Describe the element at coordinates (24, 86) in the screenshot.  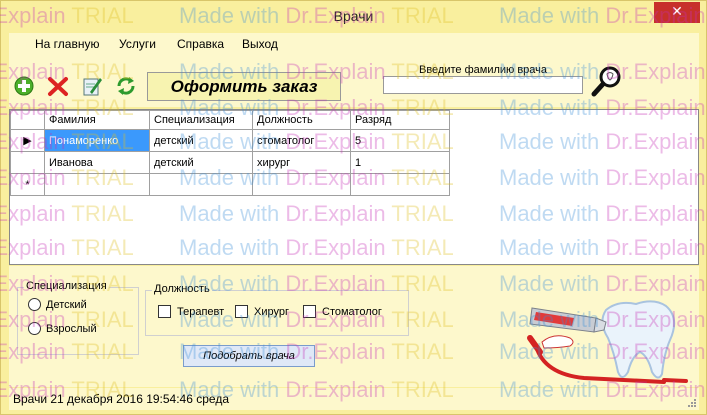
I see `add-icon` at that location.